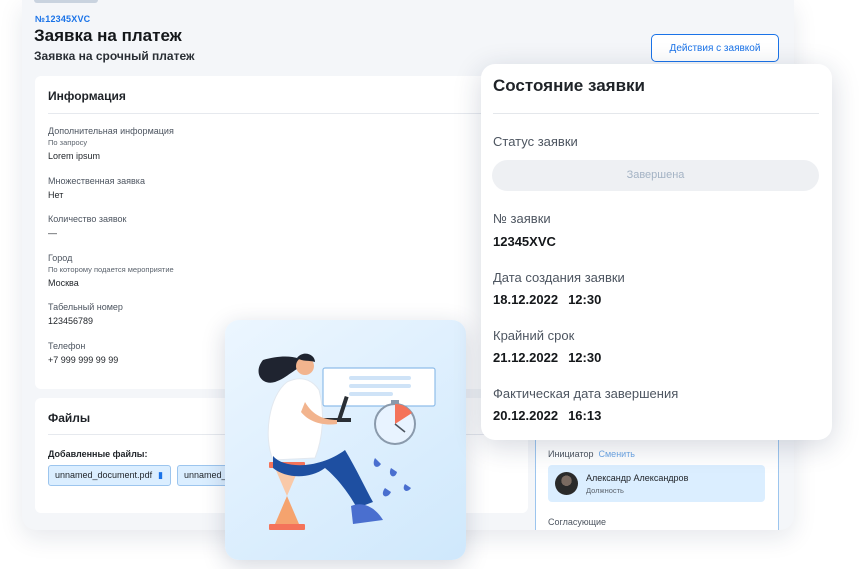 The width and height of the screenshot is (863, 569). I want to click on field-value: —, so click(52, 233).